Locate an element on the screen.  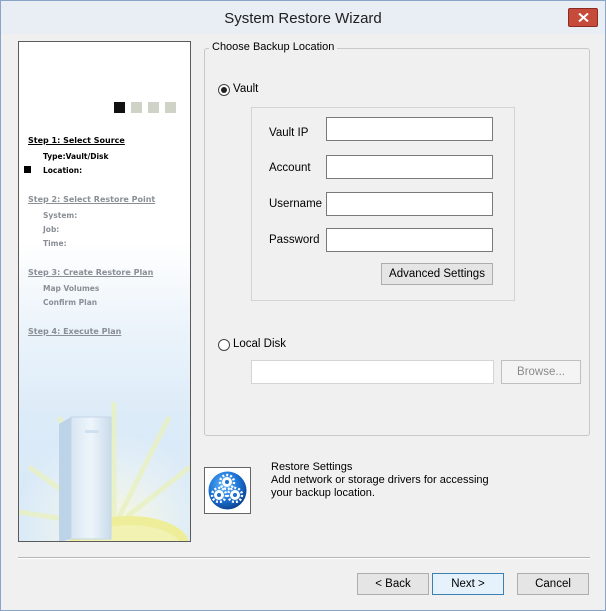
next-button: Next > is located at coordinates (468, 584).